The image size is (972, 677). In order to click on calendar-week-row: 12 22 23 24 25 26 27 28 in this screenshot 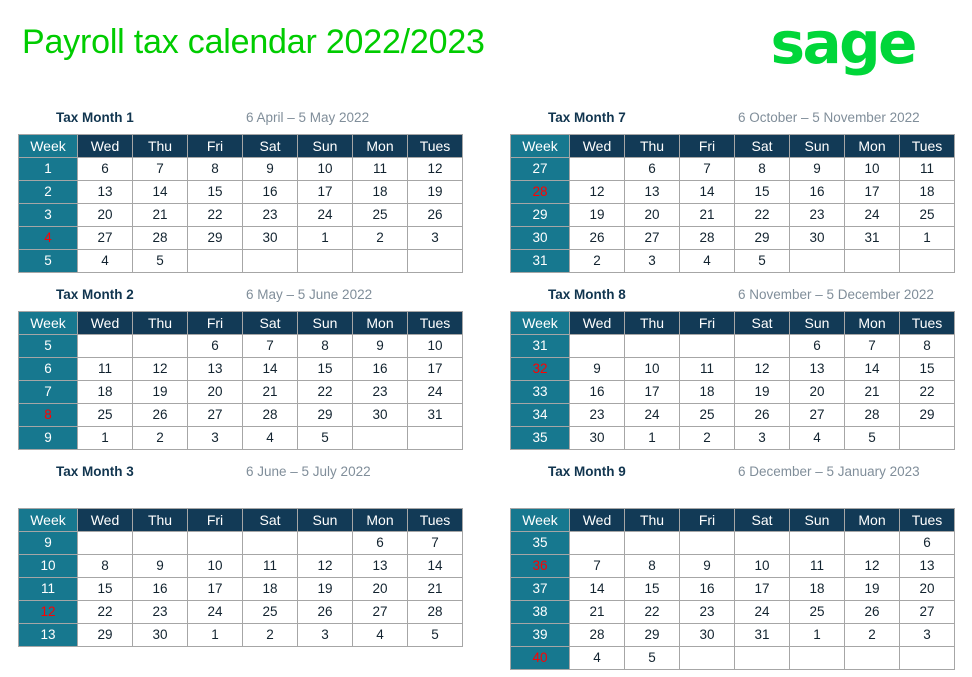, I will do `click(240, 612)`.